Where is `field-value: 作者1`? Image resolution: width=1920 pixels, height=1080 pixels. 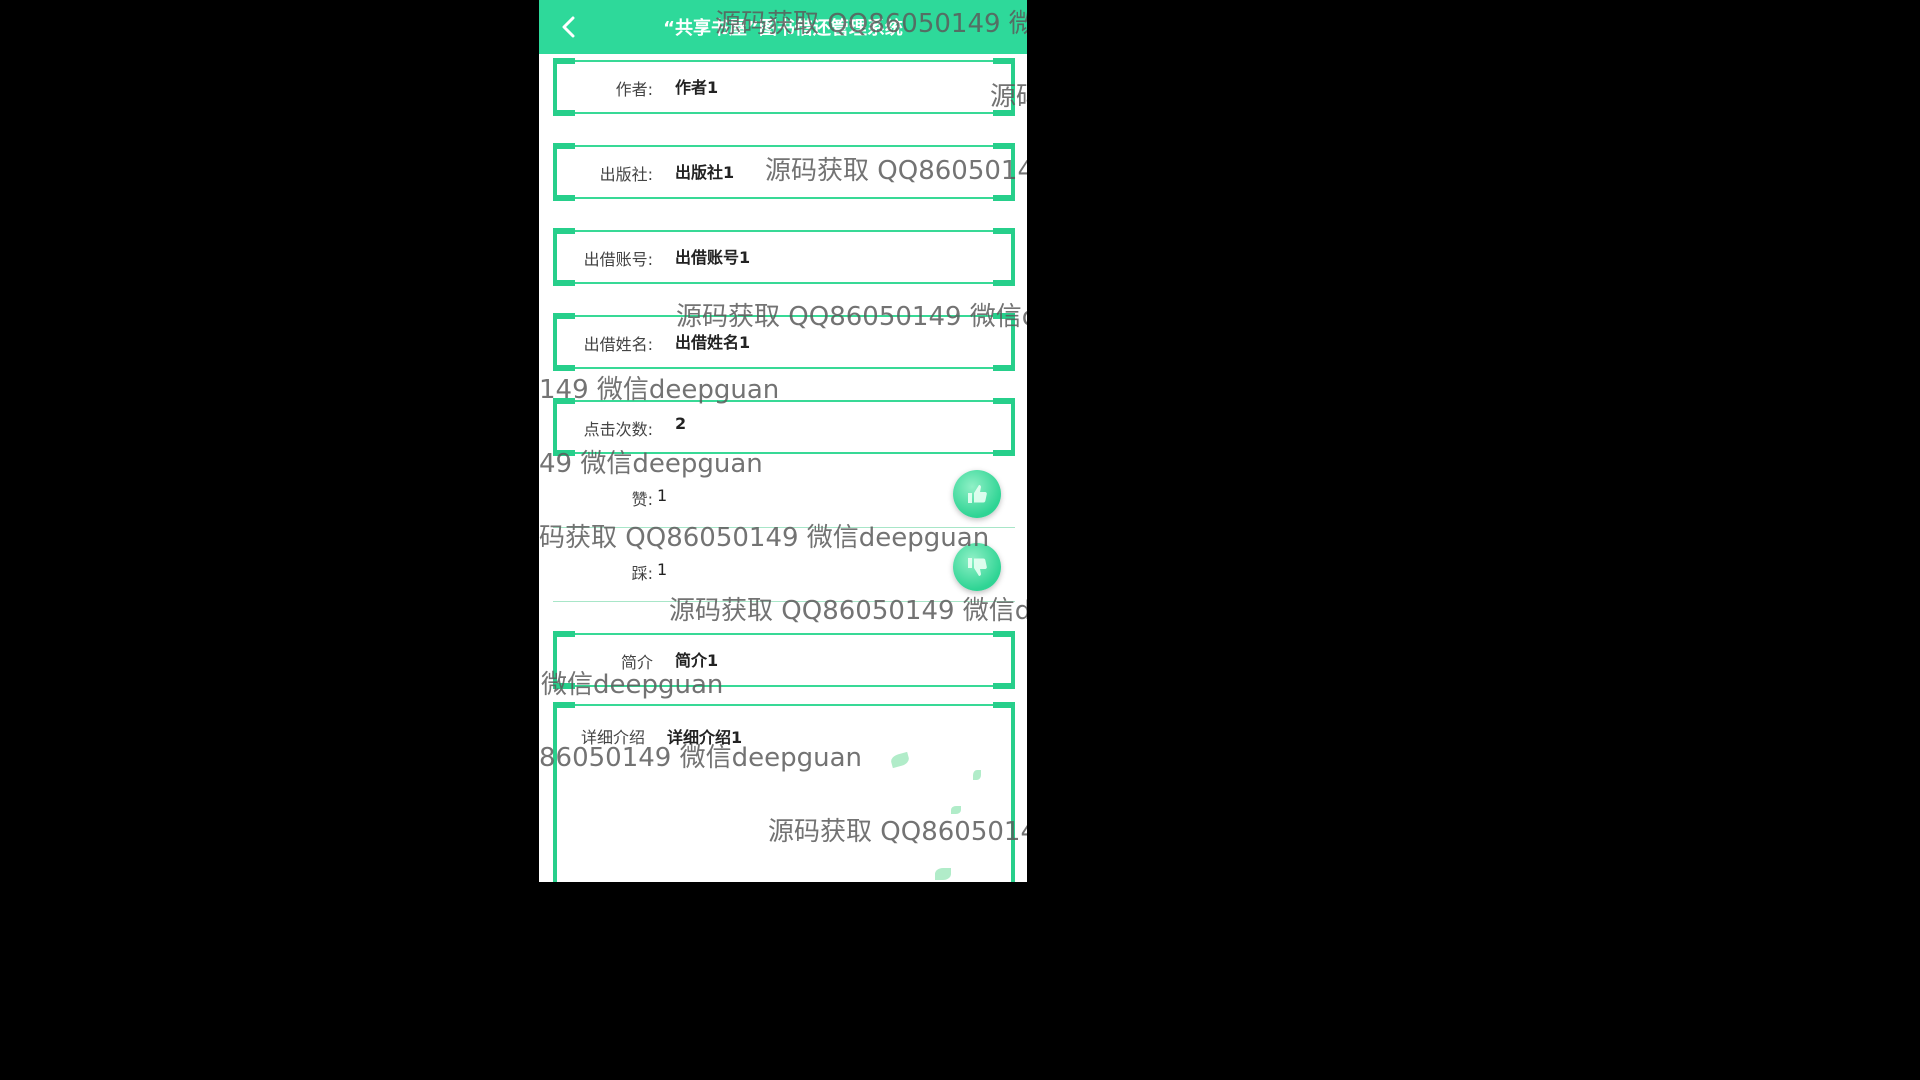 field-value: 作者1 is located at coordinates (697, 87).